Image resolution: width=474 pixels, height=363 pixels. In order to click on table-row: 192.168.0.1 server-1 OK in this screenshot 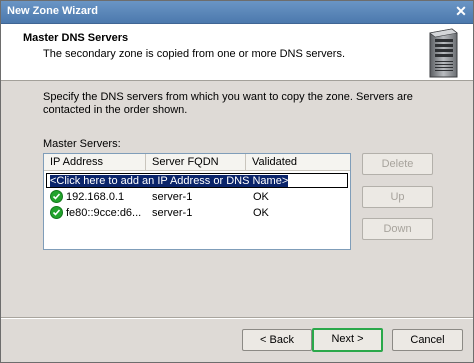, I will do `click(197, 197)`.